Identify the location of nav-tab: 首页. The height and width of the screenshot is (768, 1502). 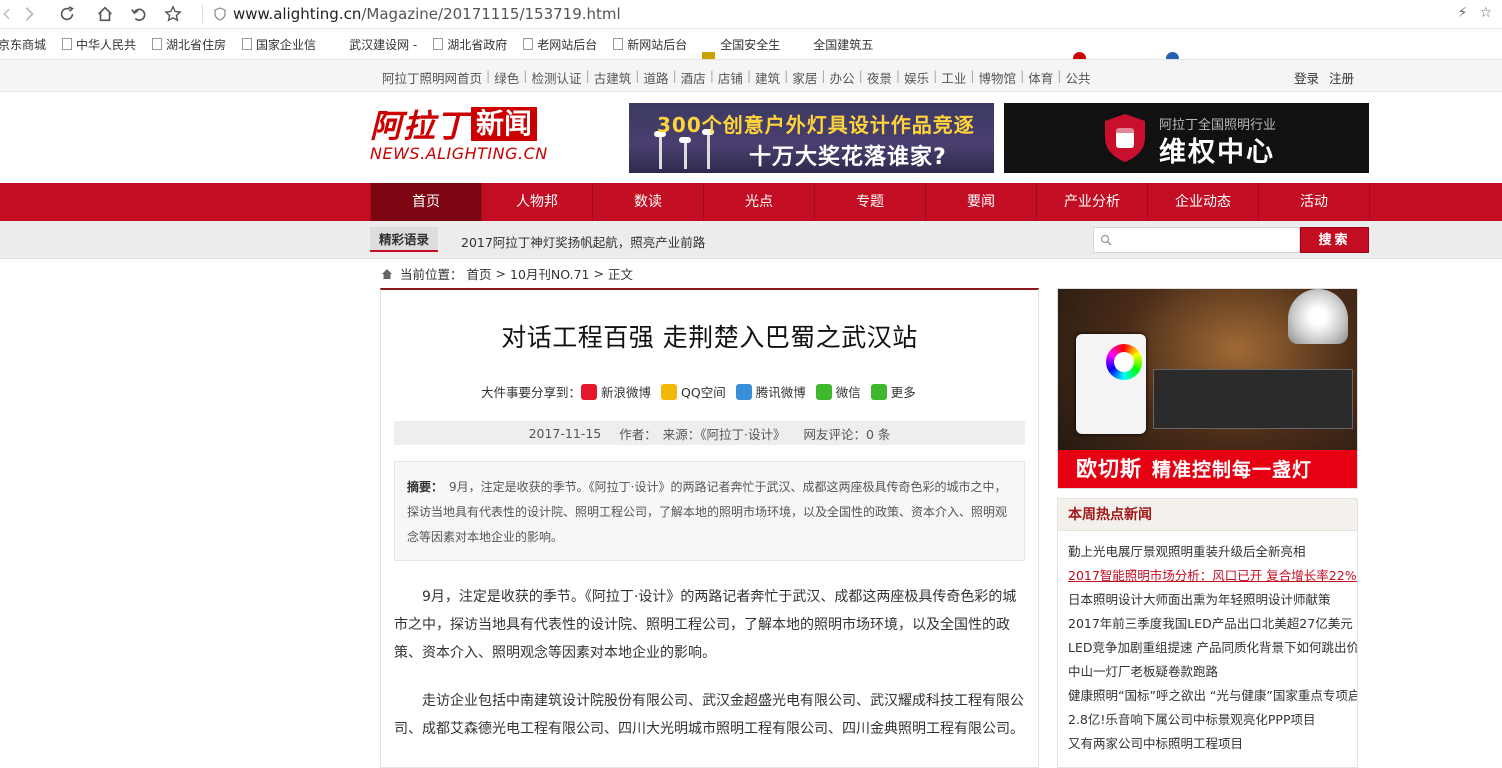
(426, 202).